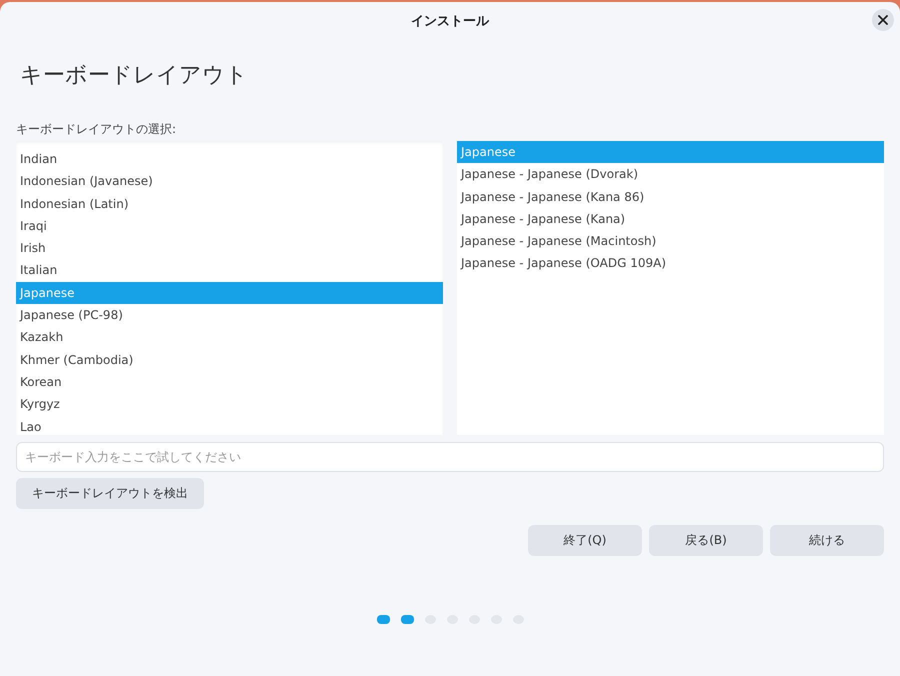 The width and height of the screenshot is (900, 676). I want to click on layout-label: キーボードレイアウトの選択:, so click(97, 129).